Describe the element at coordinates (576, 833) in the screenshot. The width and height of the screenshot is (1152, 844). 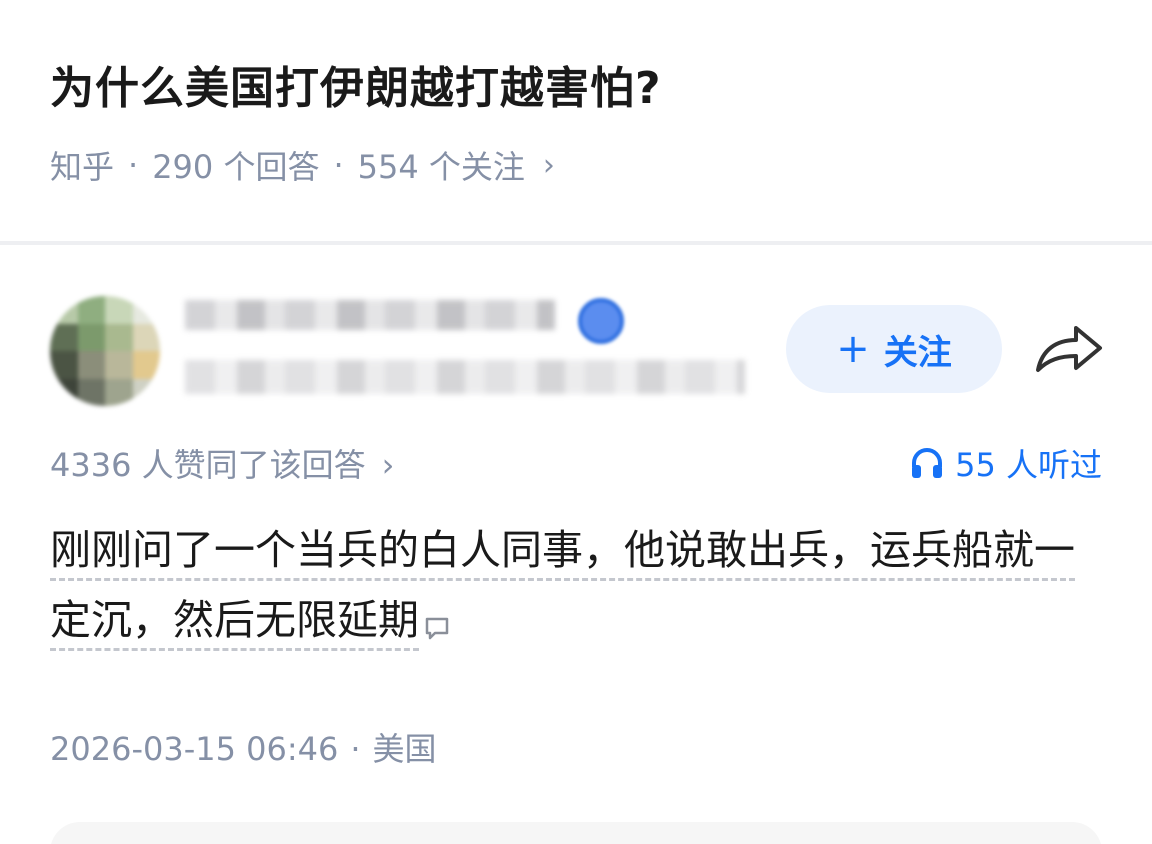
I see `comment-card` at that location.